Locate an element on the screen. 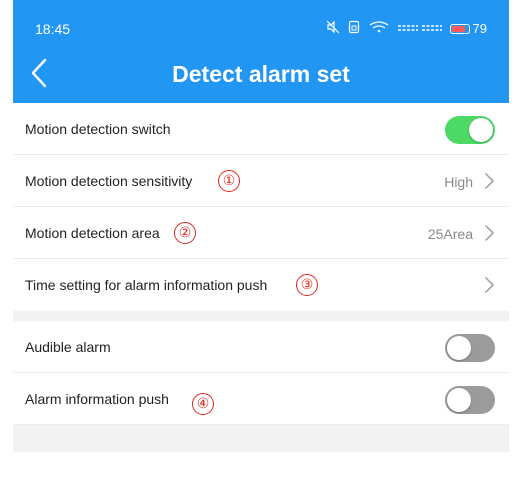 This screenshot has height=477, width=529. alarm-push-toggle is located at coordinates (470, 400).